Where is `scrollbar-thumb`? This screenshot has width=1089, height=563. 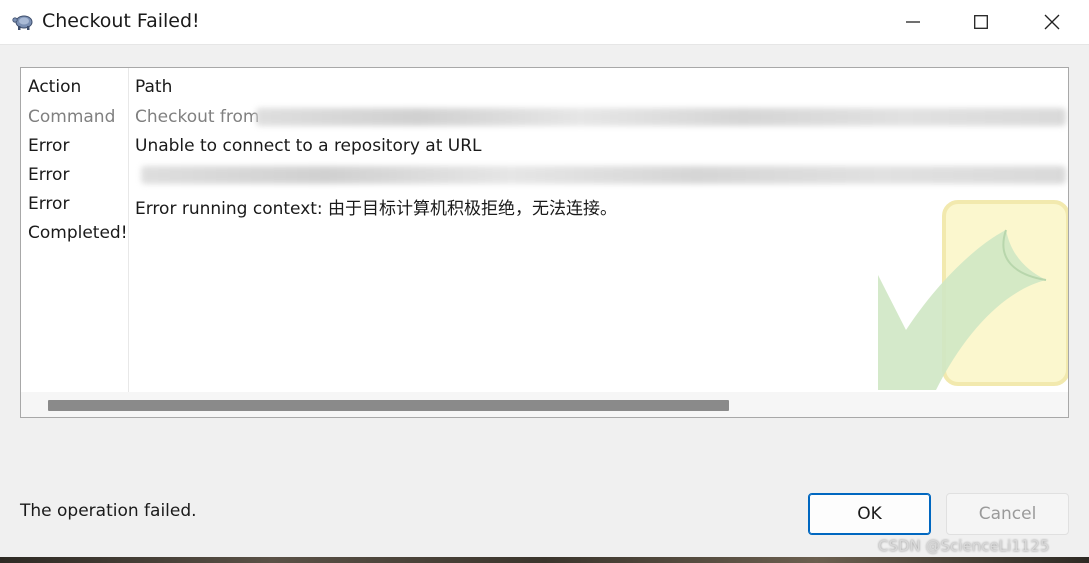 scrollbar-thumb is located at coordinates (388, 405).